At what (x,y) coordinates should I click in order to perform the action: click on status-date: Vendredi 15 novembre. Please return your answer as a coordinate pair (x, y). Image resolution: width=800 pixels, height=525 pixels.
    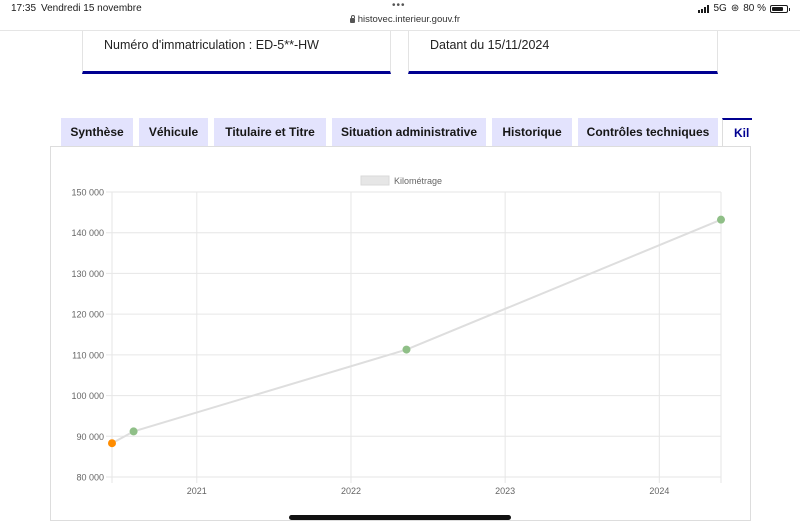
    Looking at the image, I should click on (91, 8).